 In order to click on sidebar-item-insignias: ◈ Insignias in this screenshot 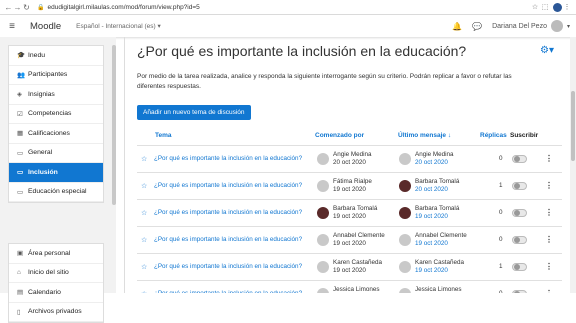, I will do `click(56, 95)`.